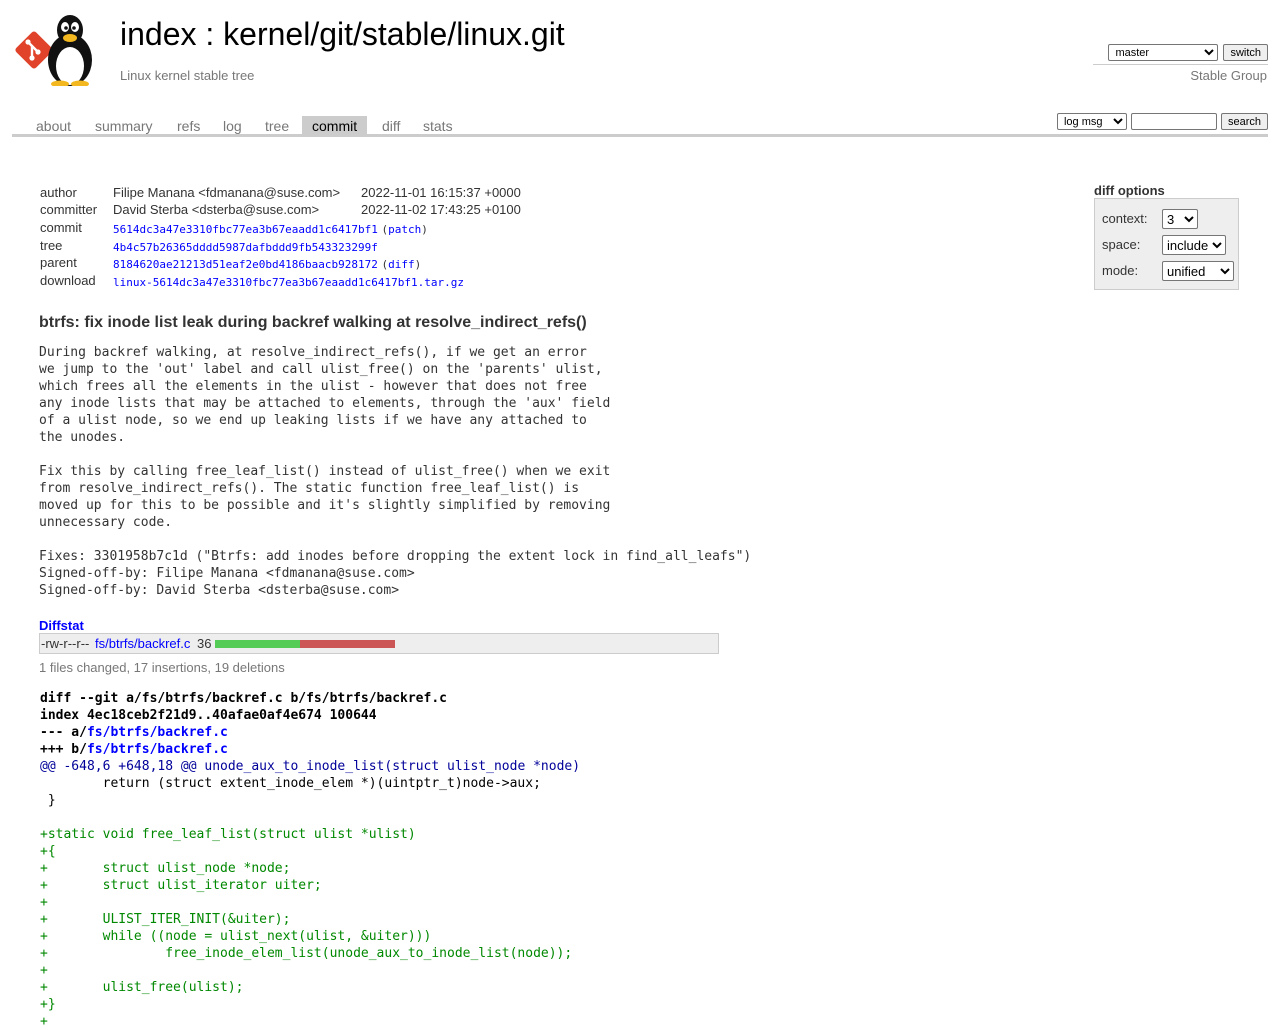 This screenshot has width=1280, height=1030. I want to click on author-date: 2022-11-01 16:15:37 +0000, so click(441, 192).